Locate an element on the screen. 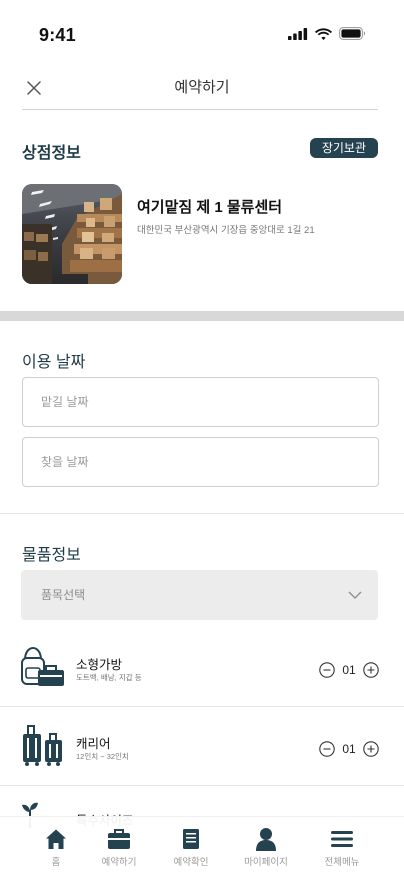  item-name: 소형가방 is located at coordinates (99, 665).